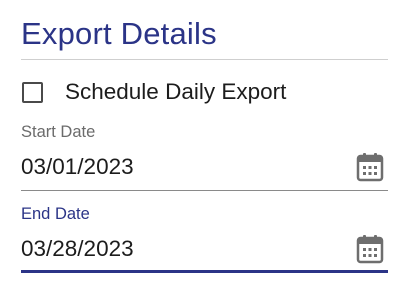 The image size is (400, 299). Describe the element at coordinates (204, 271) in the screenshot. I see `end-date-underline` at that location.